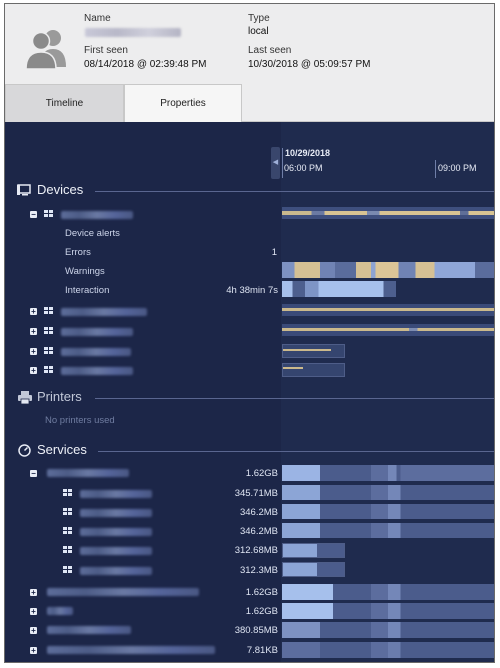  What do you see at coordinates (45, 49) in the screenshot?
I see `users-icon` at bounding box center [45, 49].